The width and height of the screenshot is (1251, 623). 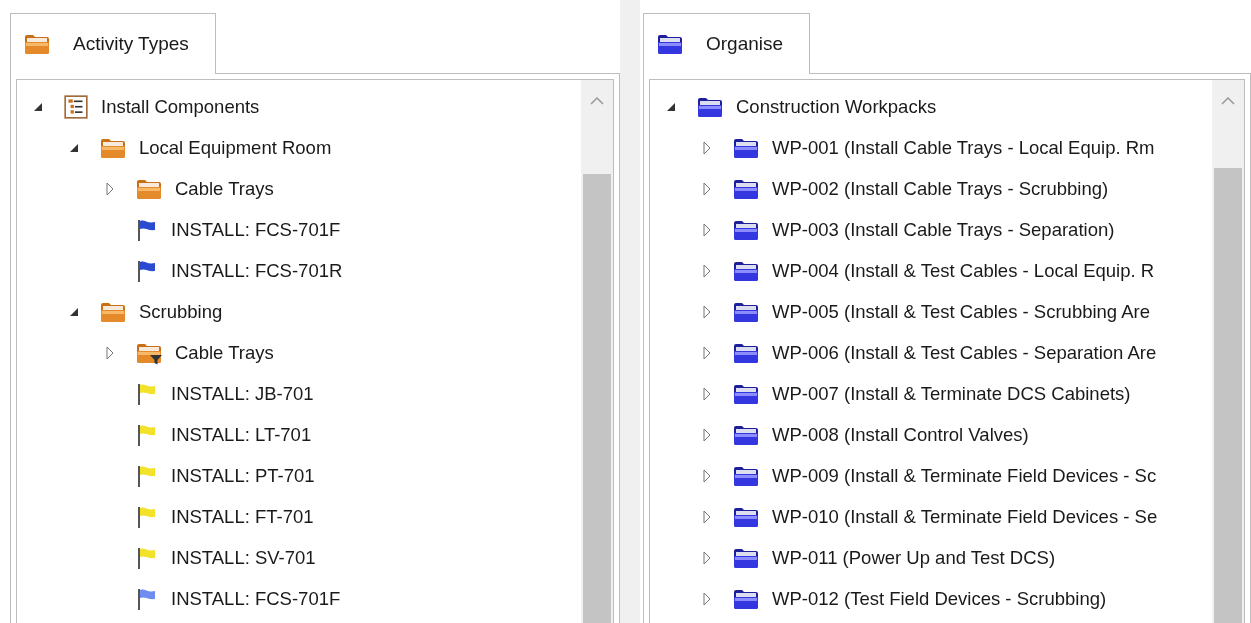 I want to click on tree-item: Construction Workpacks, so click(x=836, y=106).